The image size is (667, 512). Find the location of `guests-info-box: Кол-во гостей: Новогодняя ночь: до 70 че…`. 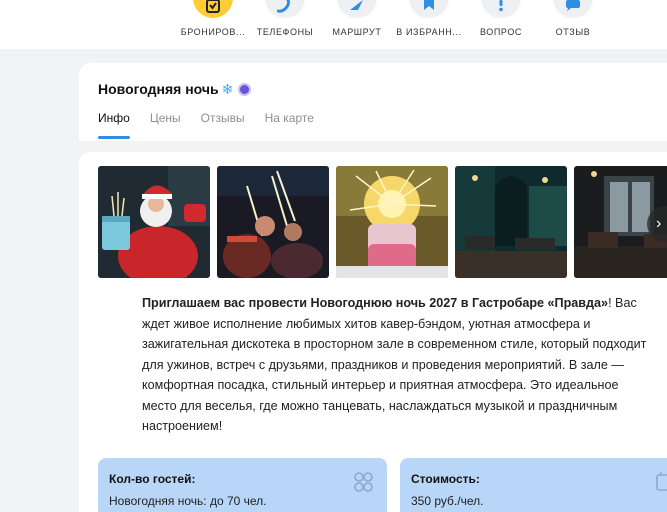

guests-info-box: Кол-во гостей: Новогодняя ночь: до 70 че… is located at coordinates (242, 485).